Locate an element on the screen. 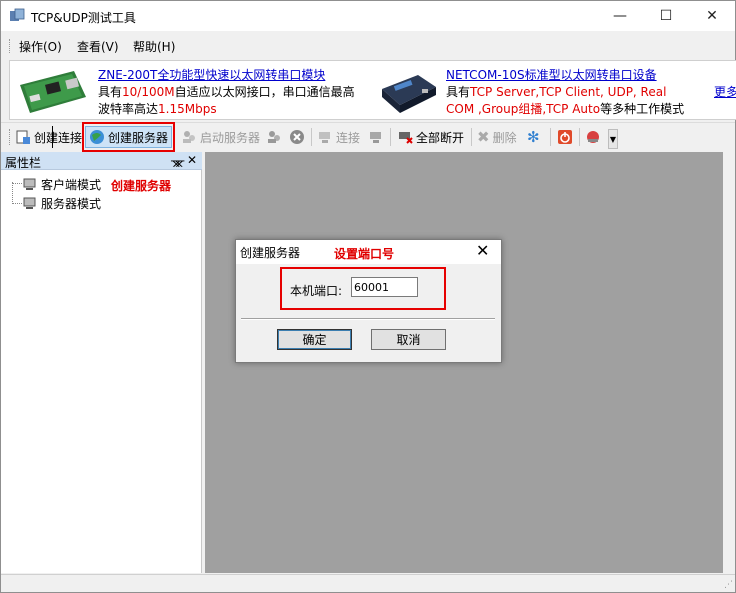  disconnect-button is located at coordinates (376, 137).